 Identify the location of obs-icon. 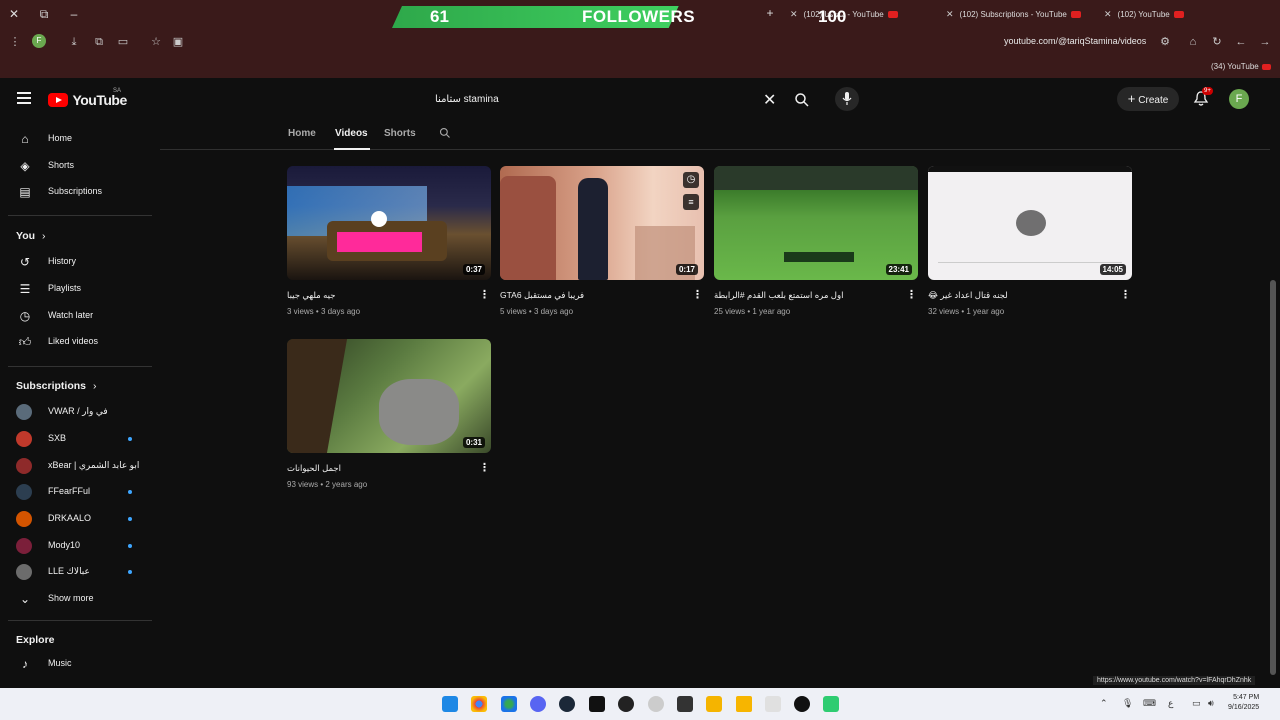
(802, 704).